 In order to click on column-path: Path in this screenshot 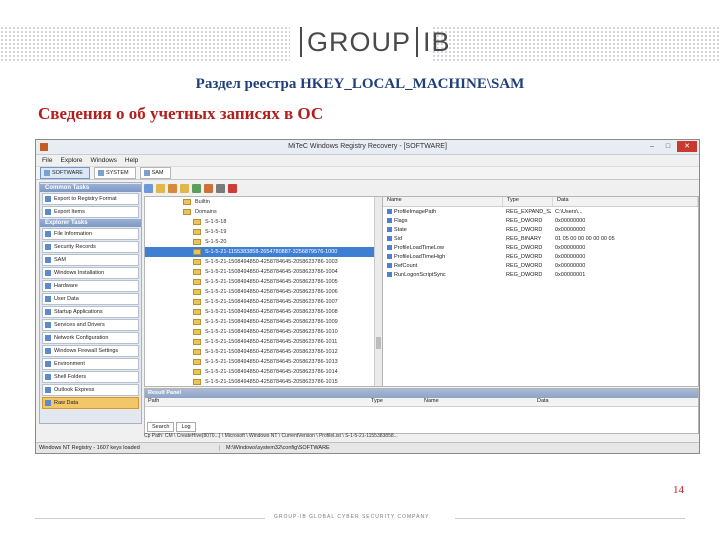, I will do `click(256, 402)`.